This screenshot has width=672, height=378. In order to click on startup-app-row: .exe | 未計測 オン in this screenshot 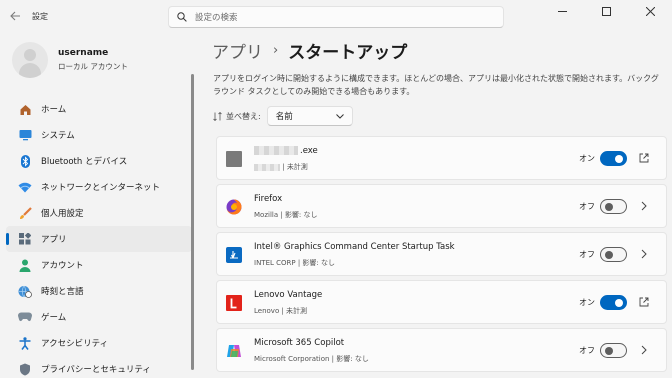, I will do `click(441, 158)`.